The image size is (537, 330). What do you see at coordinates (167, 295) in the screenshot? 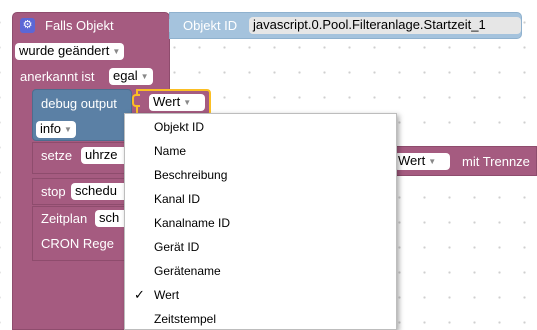
I see `menu-item-label: Wert` at bounding box center [167, 295].